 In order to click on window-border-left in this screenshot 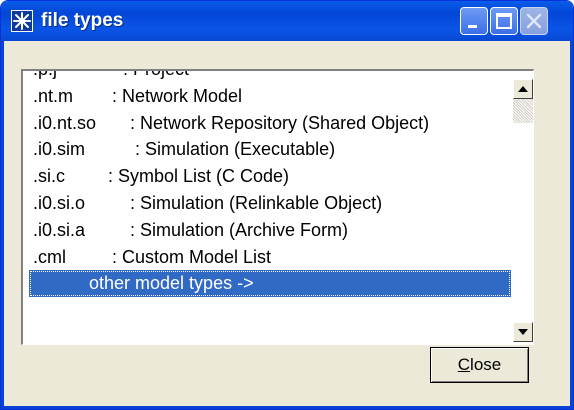, I will do `click(2, 225)`.